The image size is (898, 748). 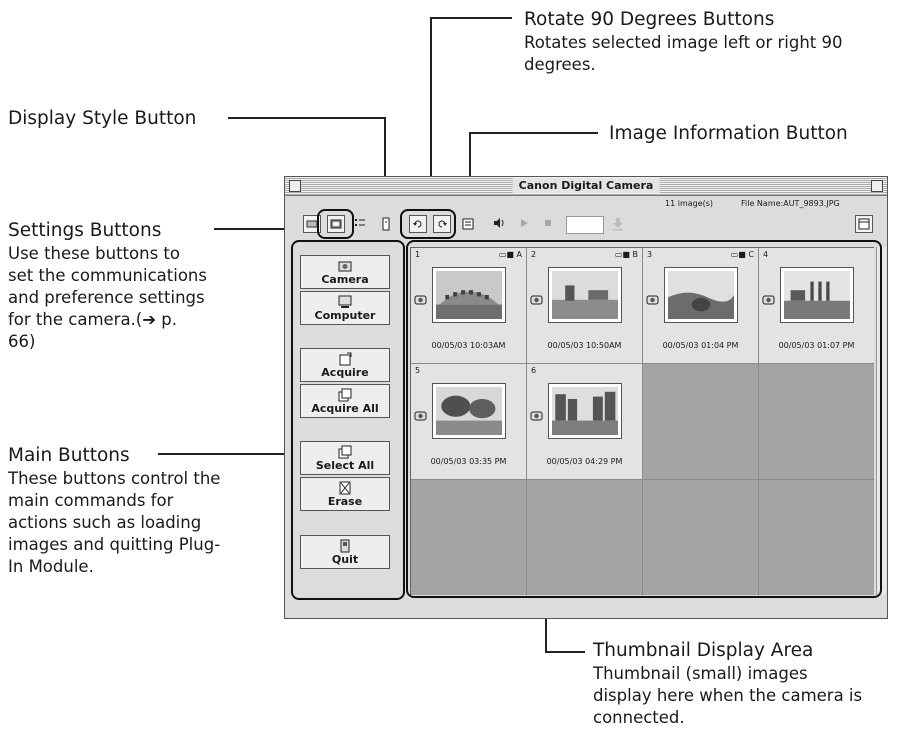 I want to click on stop-button, so click(x=548, y=224).